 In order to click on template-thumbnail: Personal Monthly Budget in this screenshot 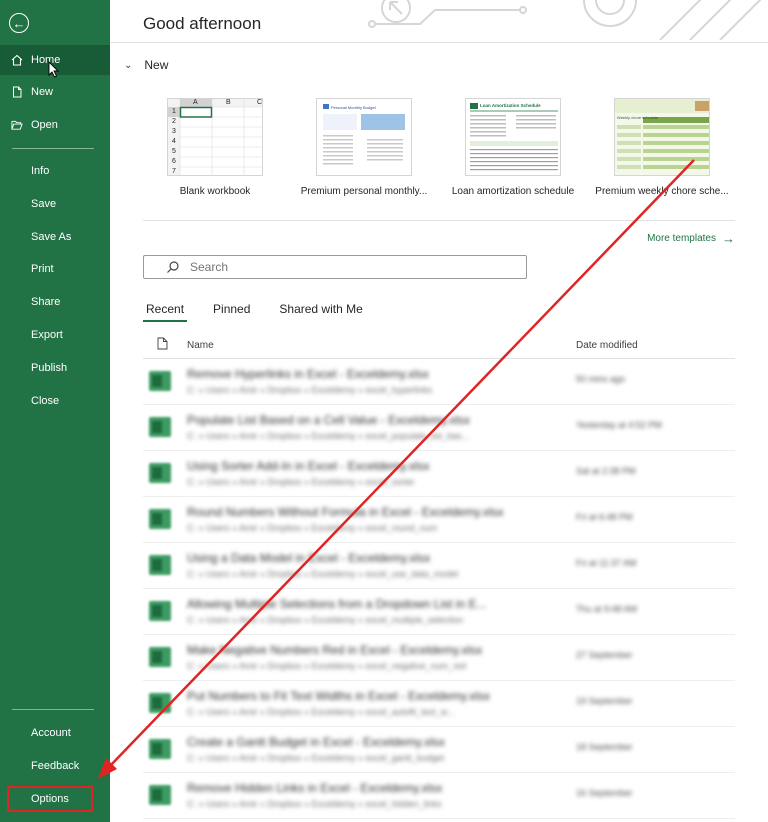, I will do `click(364, 137)`.